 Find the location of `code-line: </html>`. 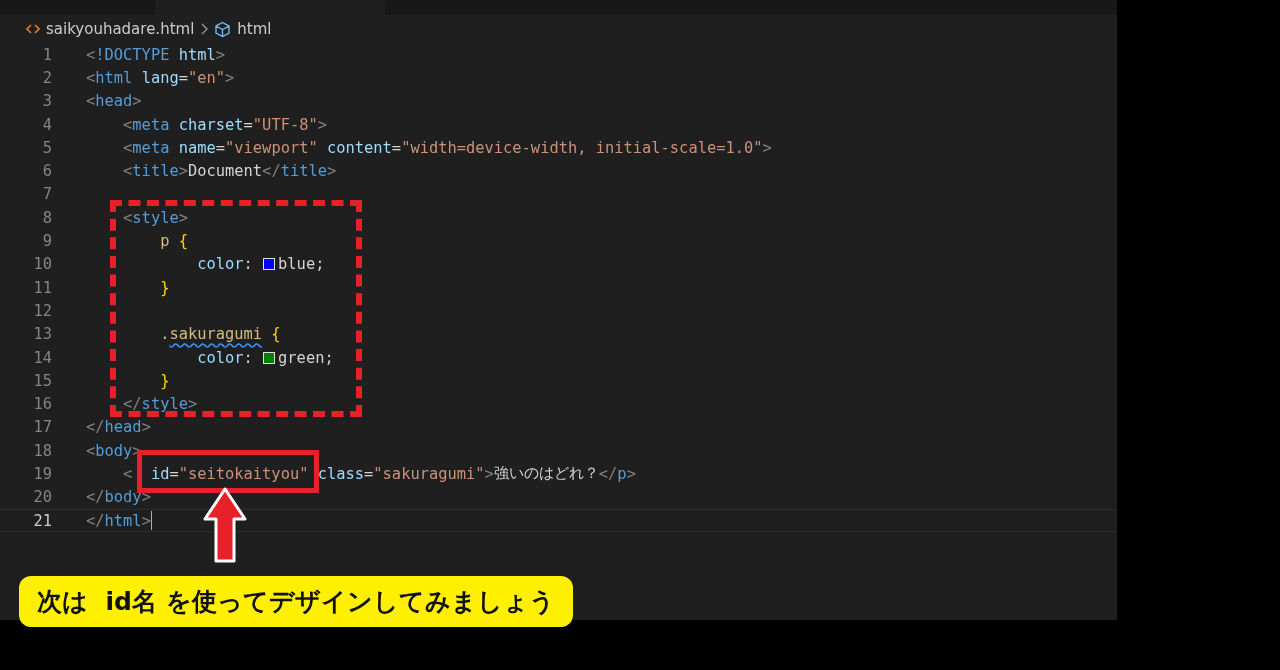

code-line: </html> is located at coordinates (118, 520).